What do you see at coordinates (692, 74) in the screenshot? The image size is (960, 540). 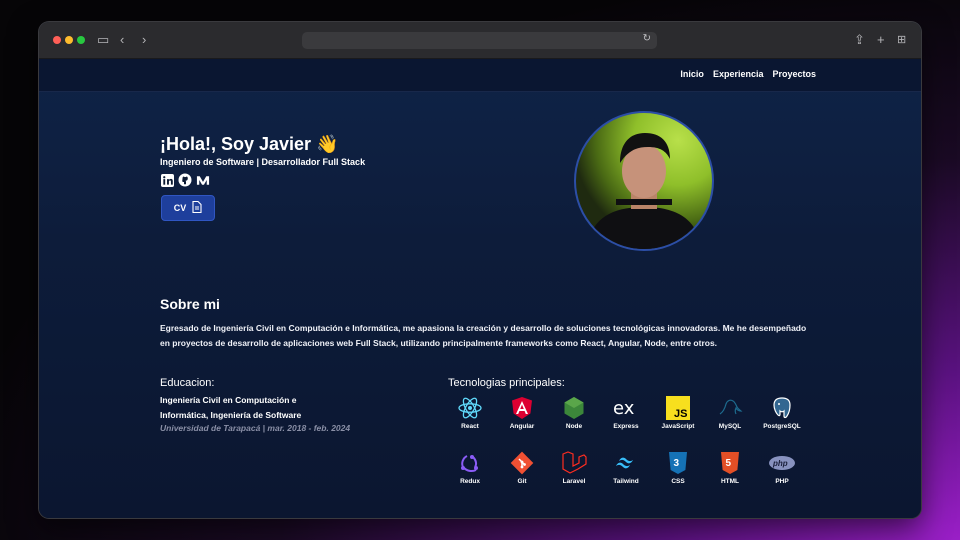 I see `nav-link-inicio: Inicio` at bounding box center [692, 74].